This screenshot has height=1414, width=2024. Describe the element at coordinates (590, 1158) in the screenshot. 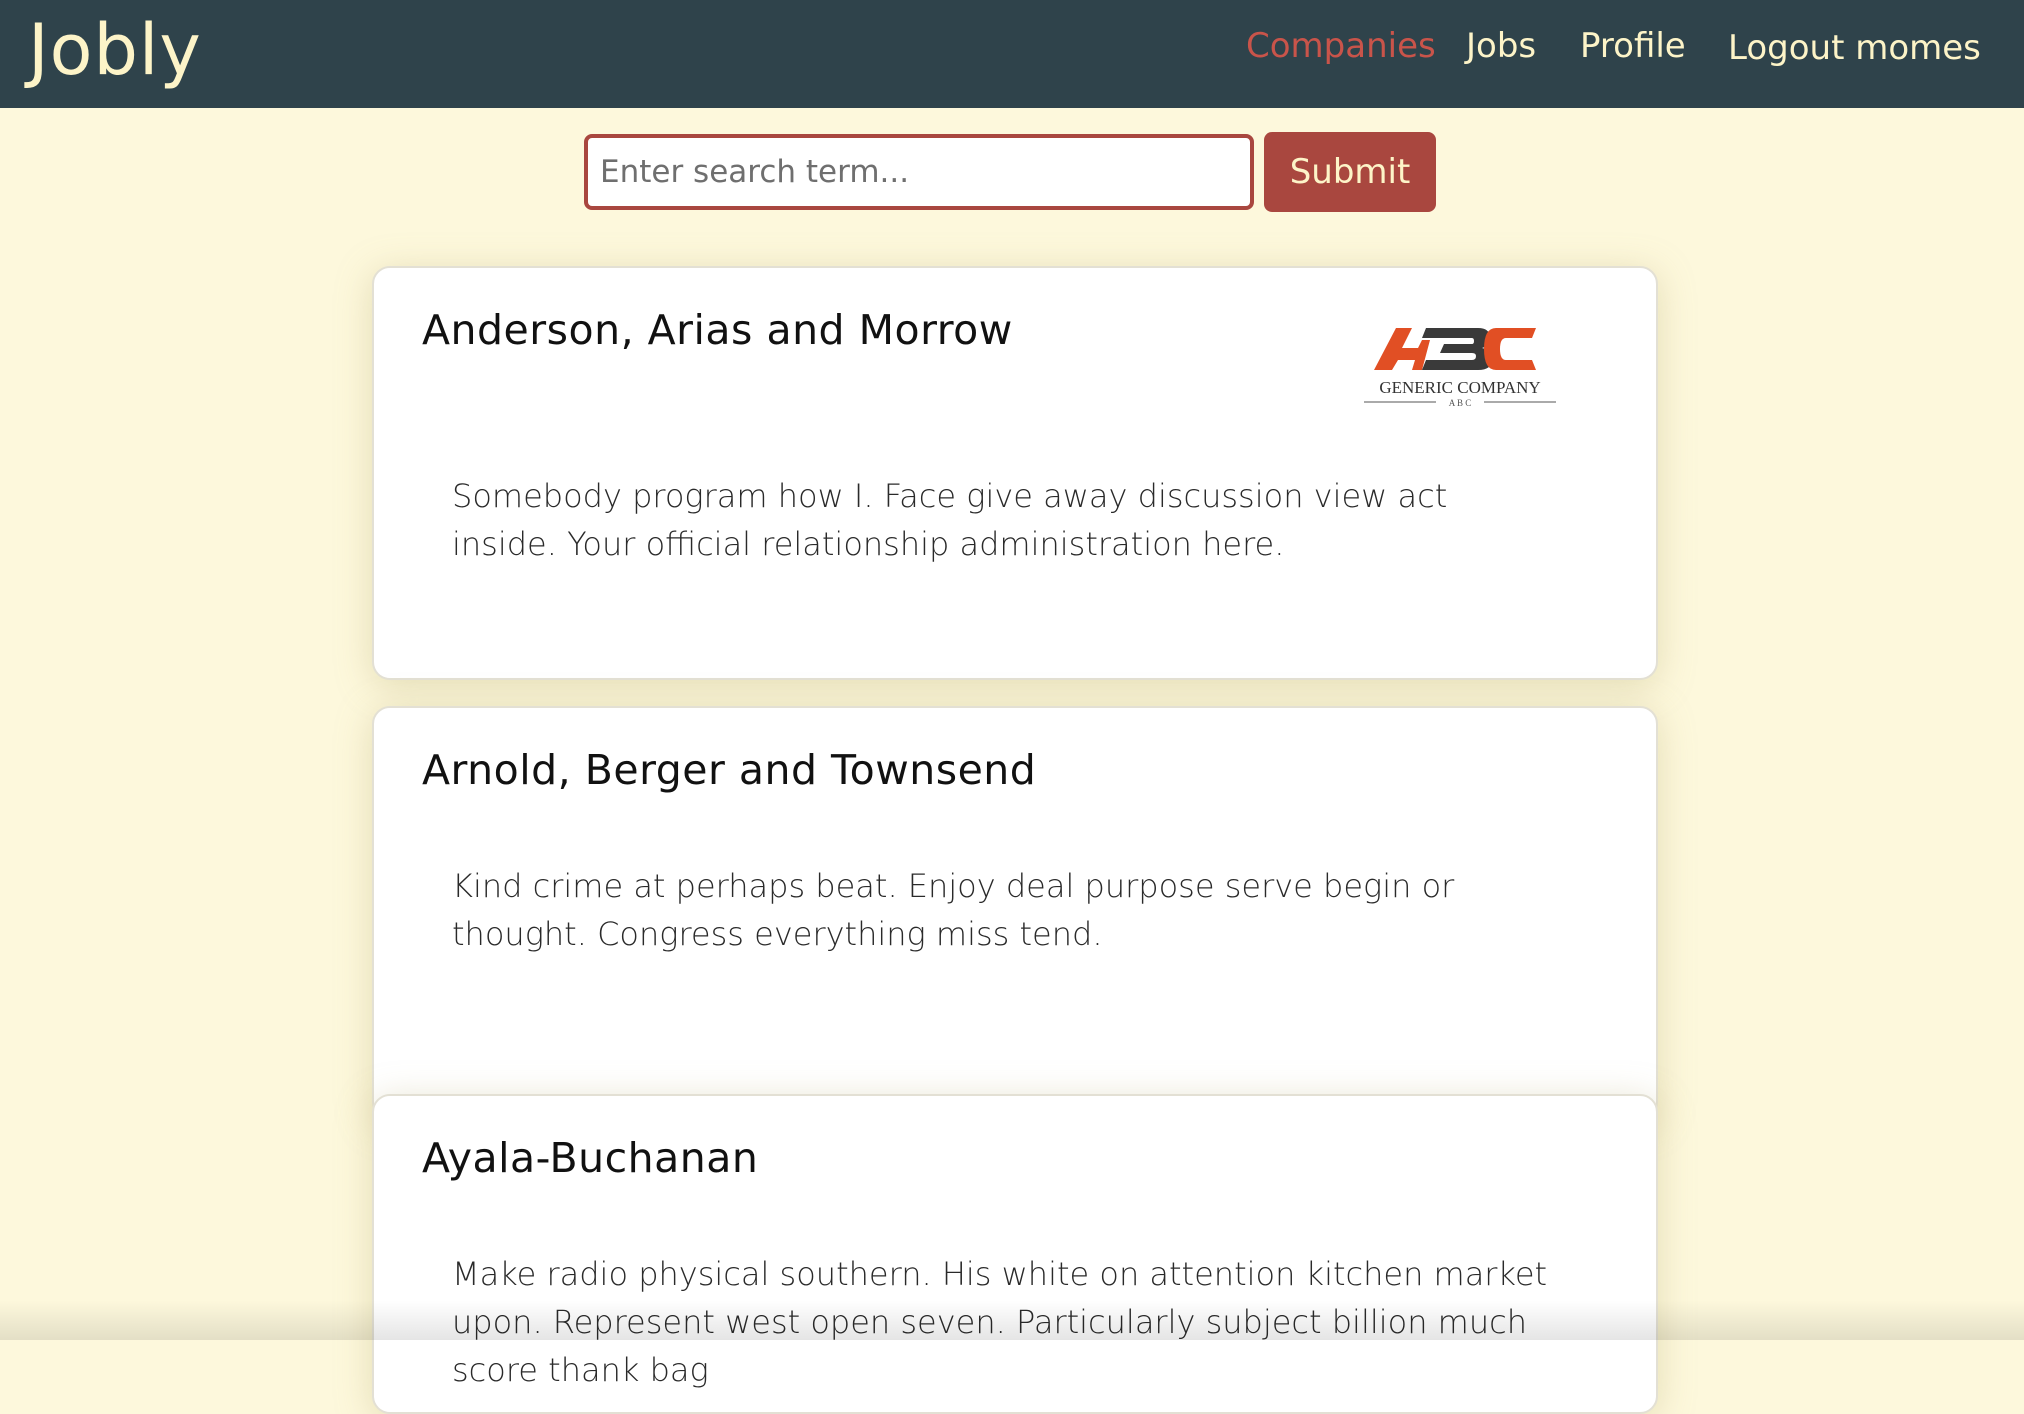

I see `company-name: Ayala-Buchanan` at that location.